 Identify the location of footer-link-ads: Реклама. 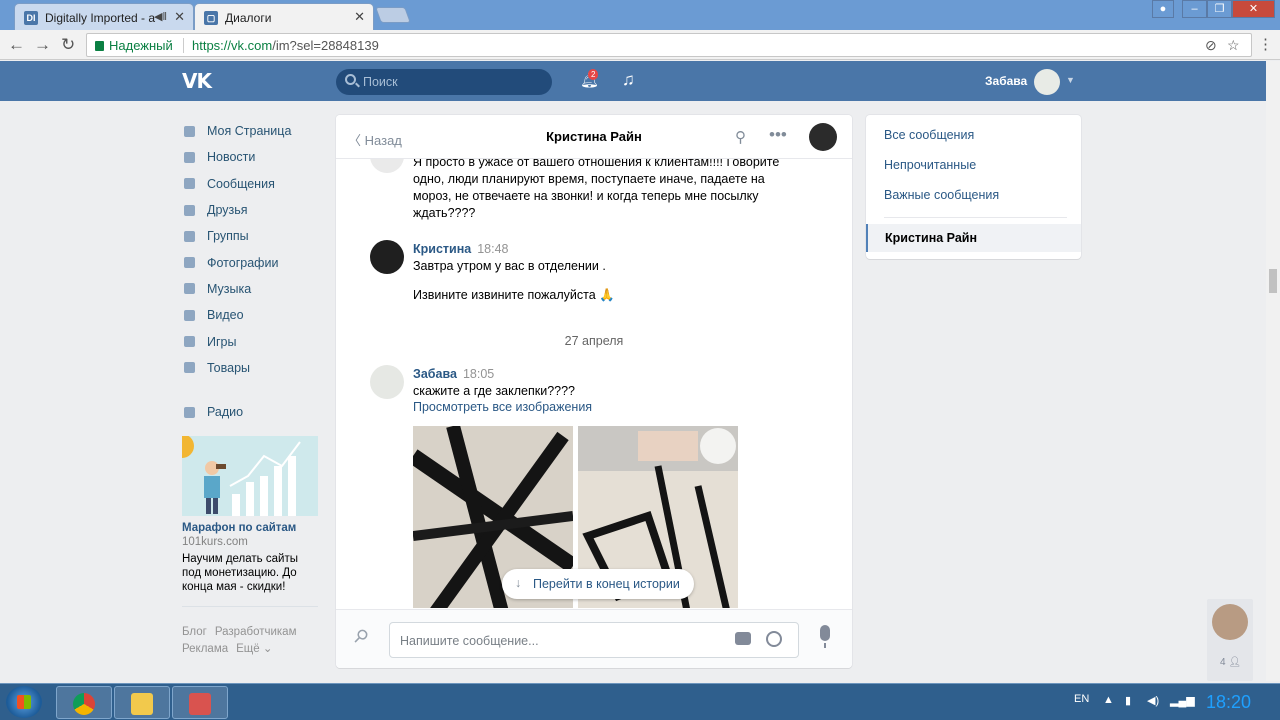
(205, 649).